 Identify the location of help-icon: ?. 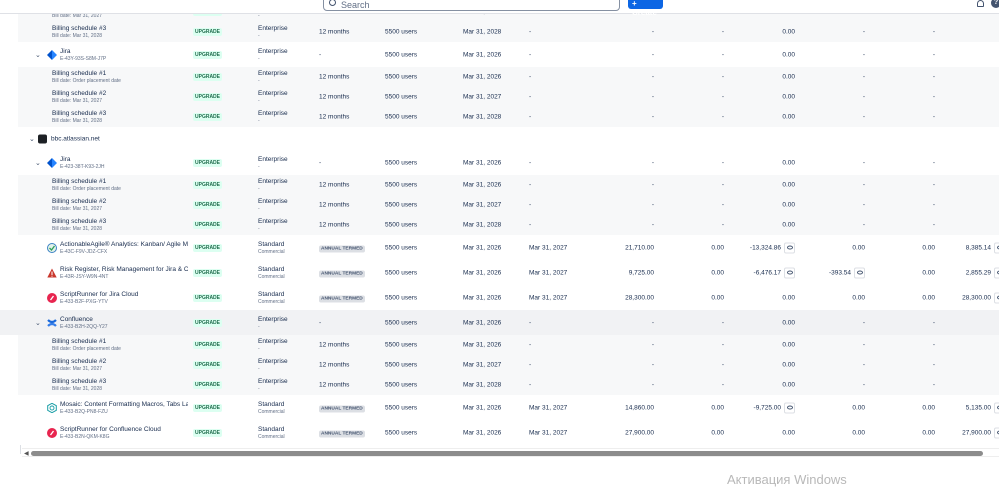
(995, 4).